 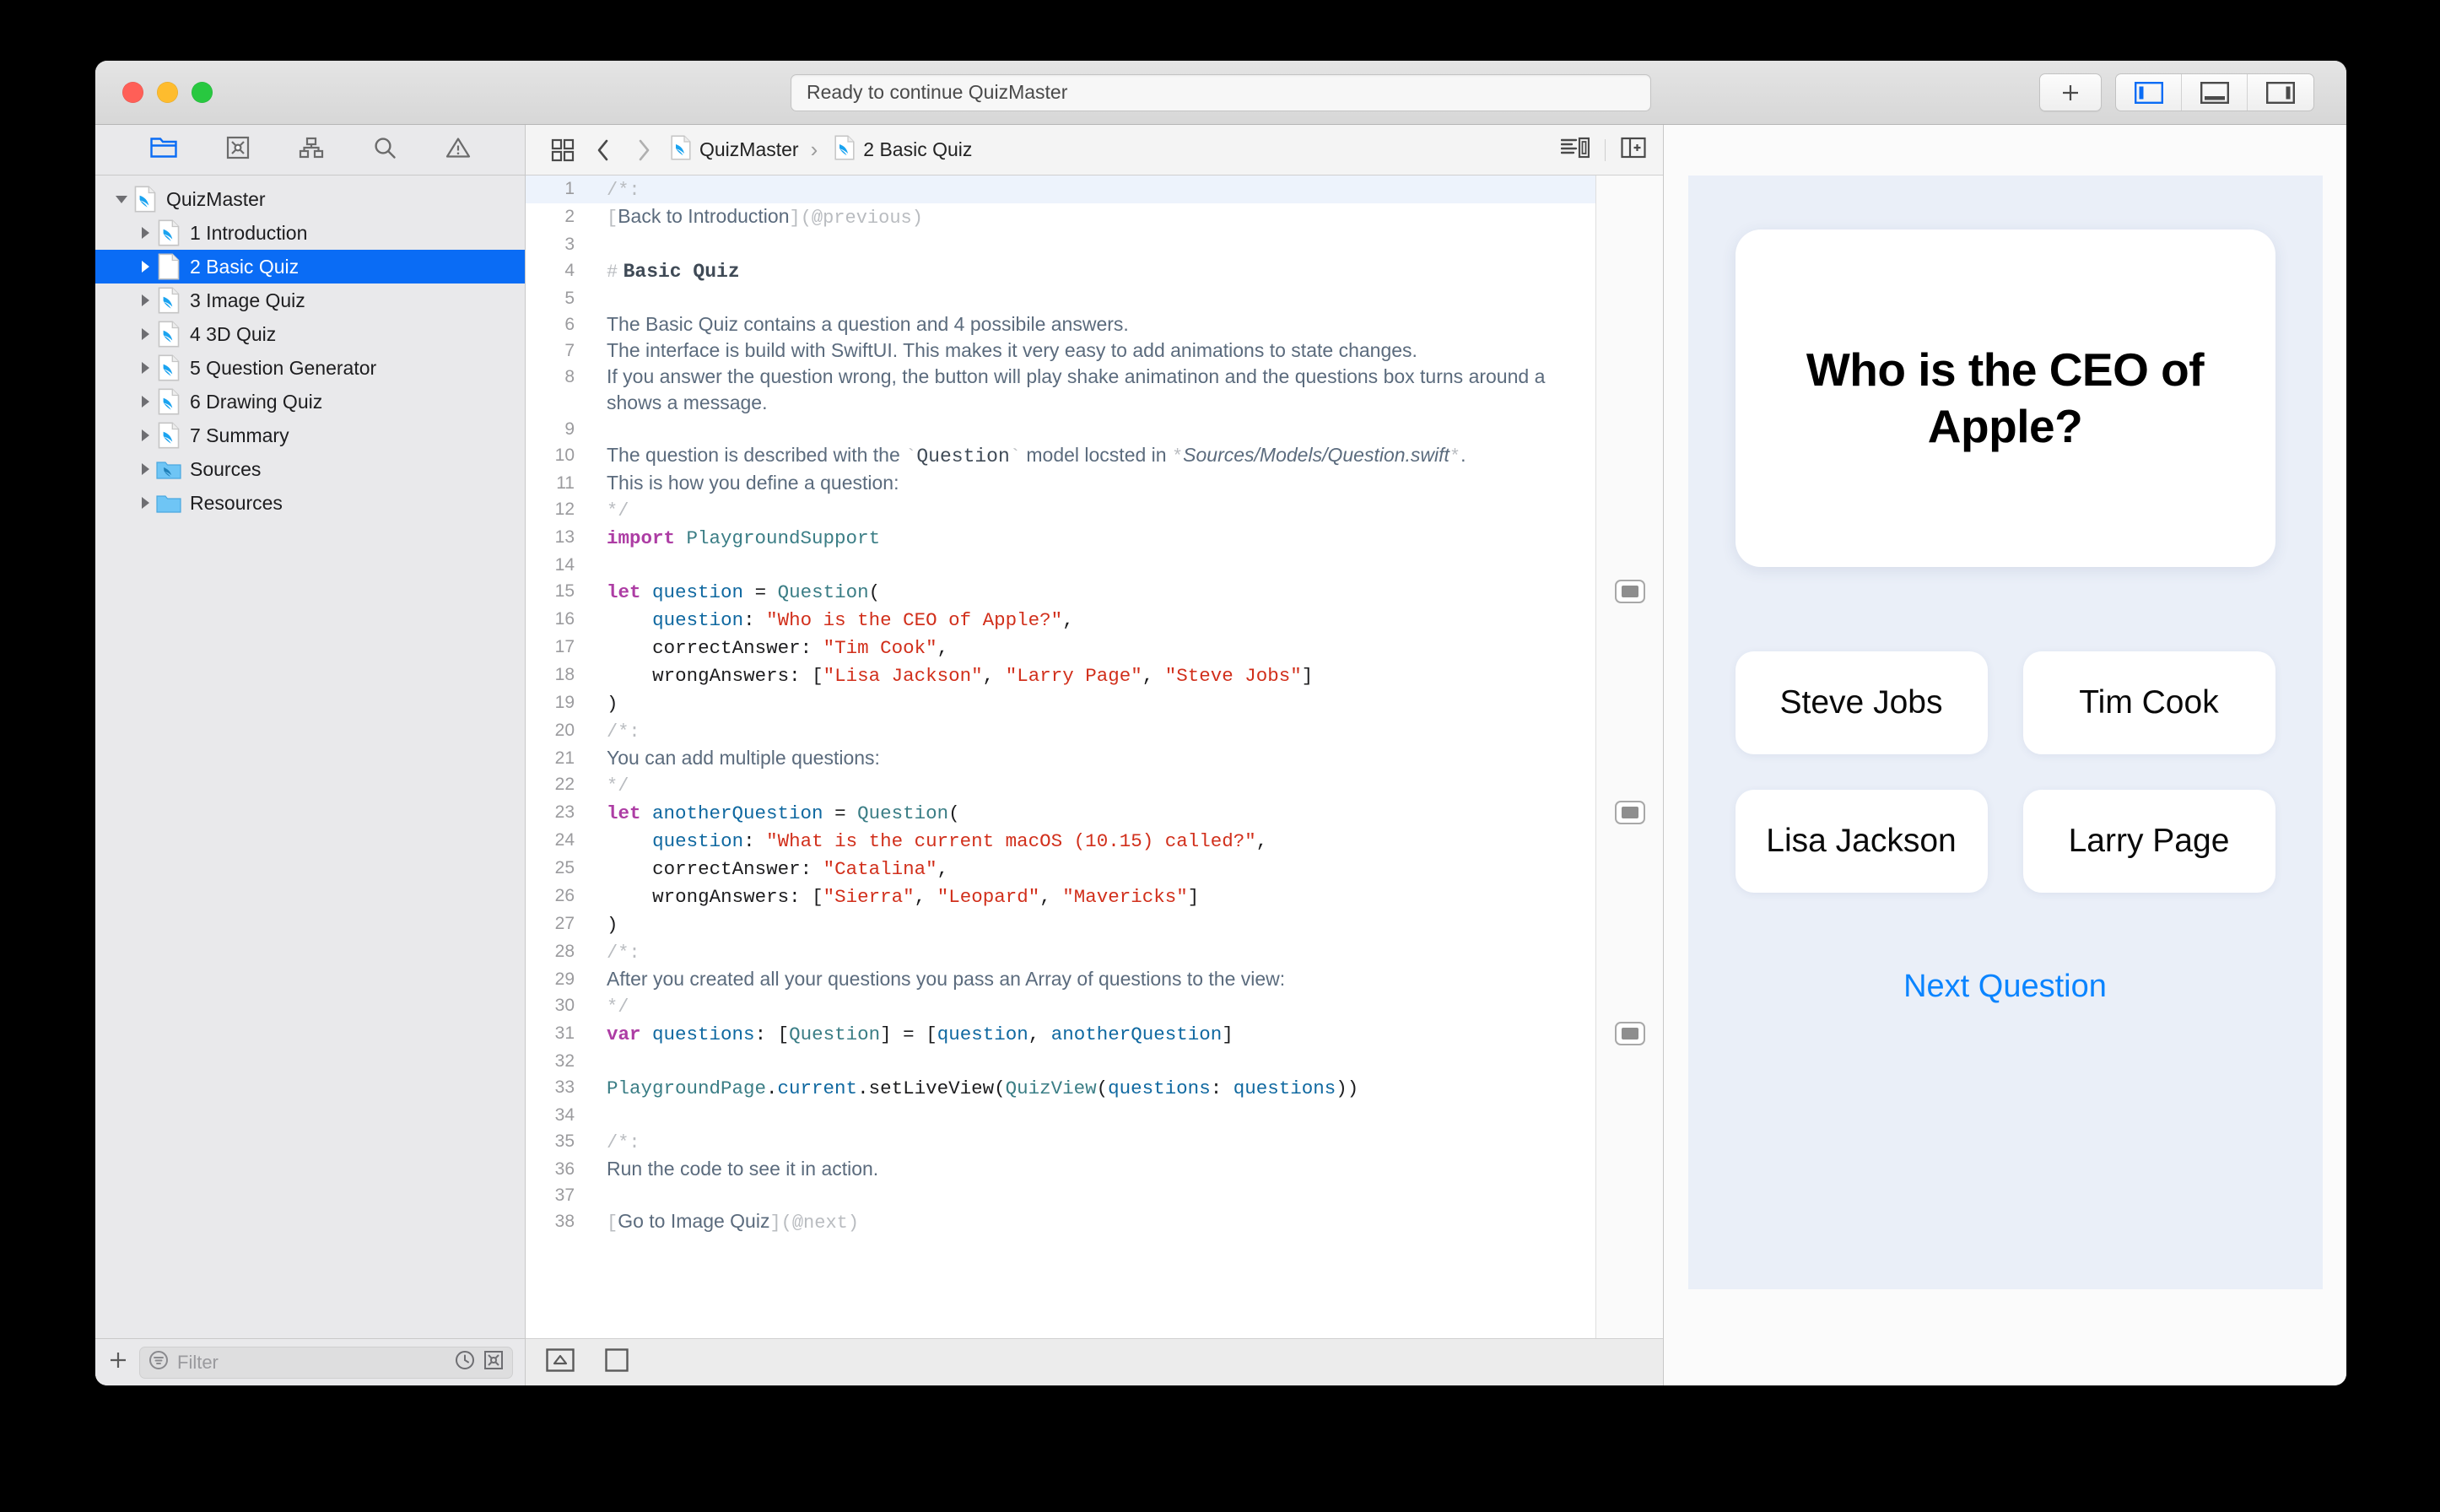 What do you see at coordinates (310, 199) in the screenshot?
I see `tree-item-quizmaster: QuizMaster` at bounding box center [310, 199].